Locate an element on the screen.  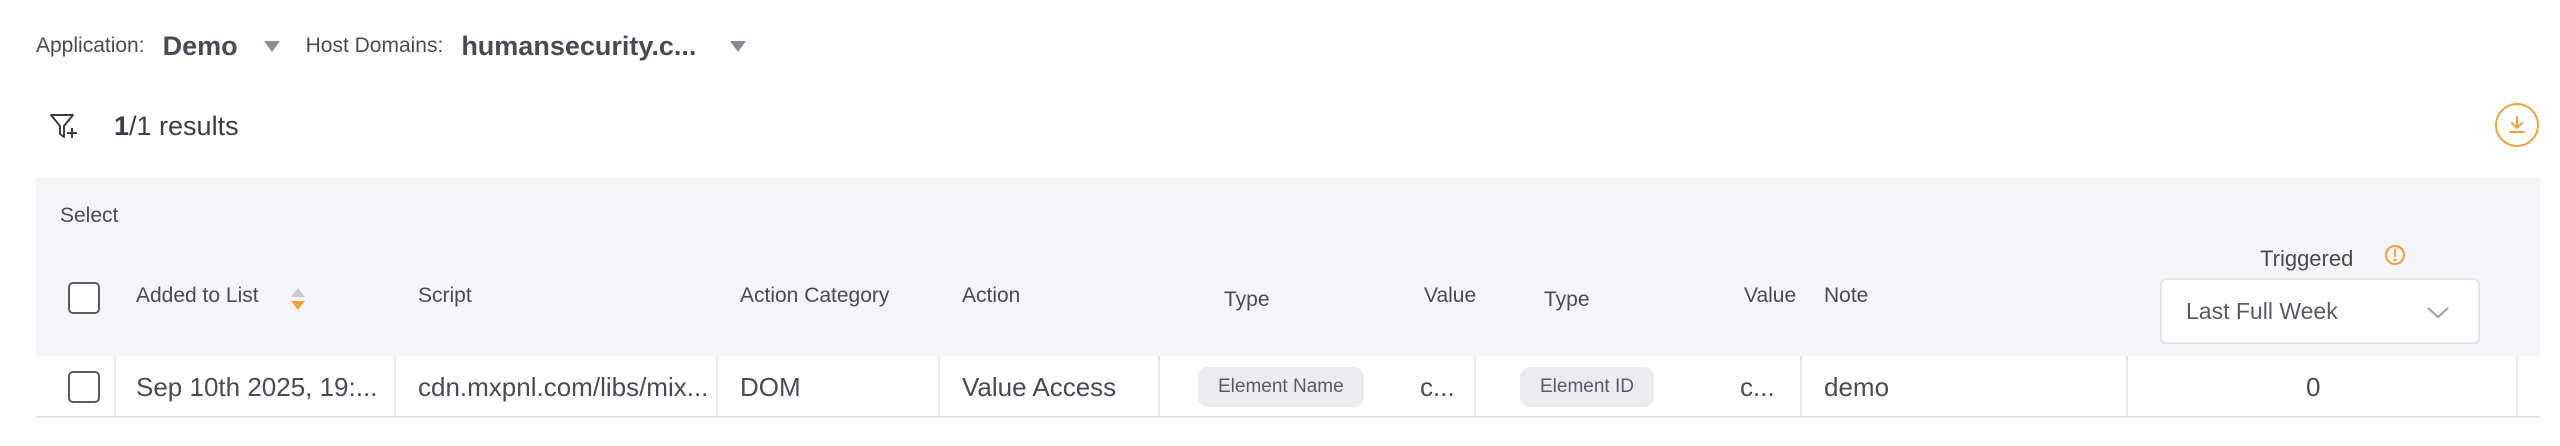
triggered-period-select: Last Full Week is located at coordinates (2320, 311).